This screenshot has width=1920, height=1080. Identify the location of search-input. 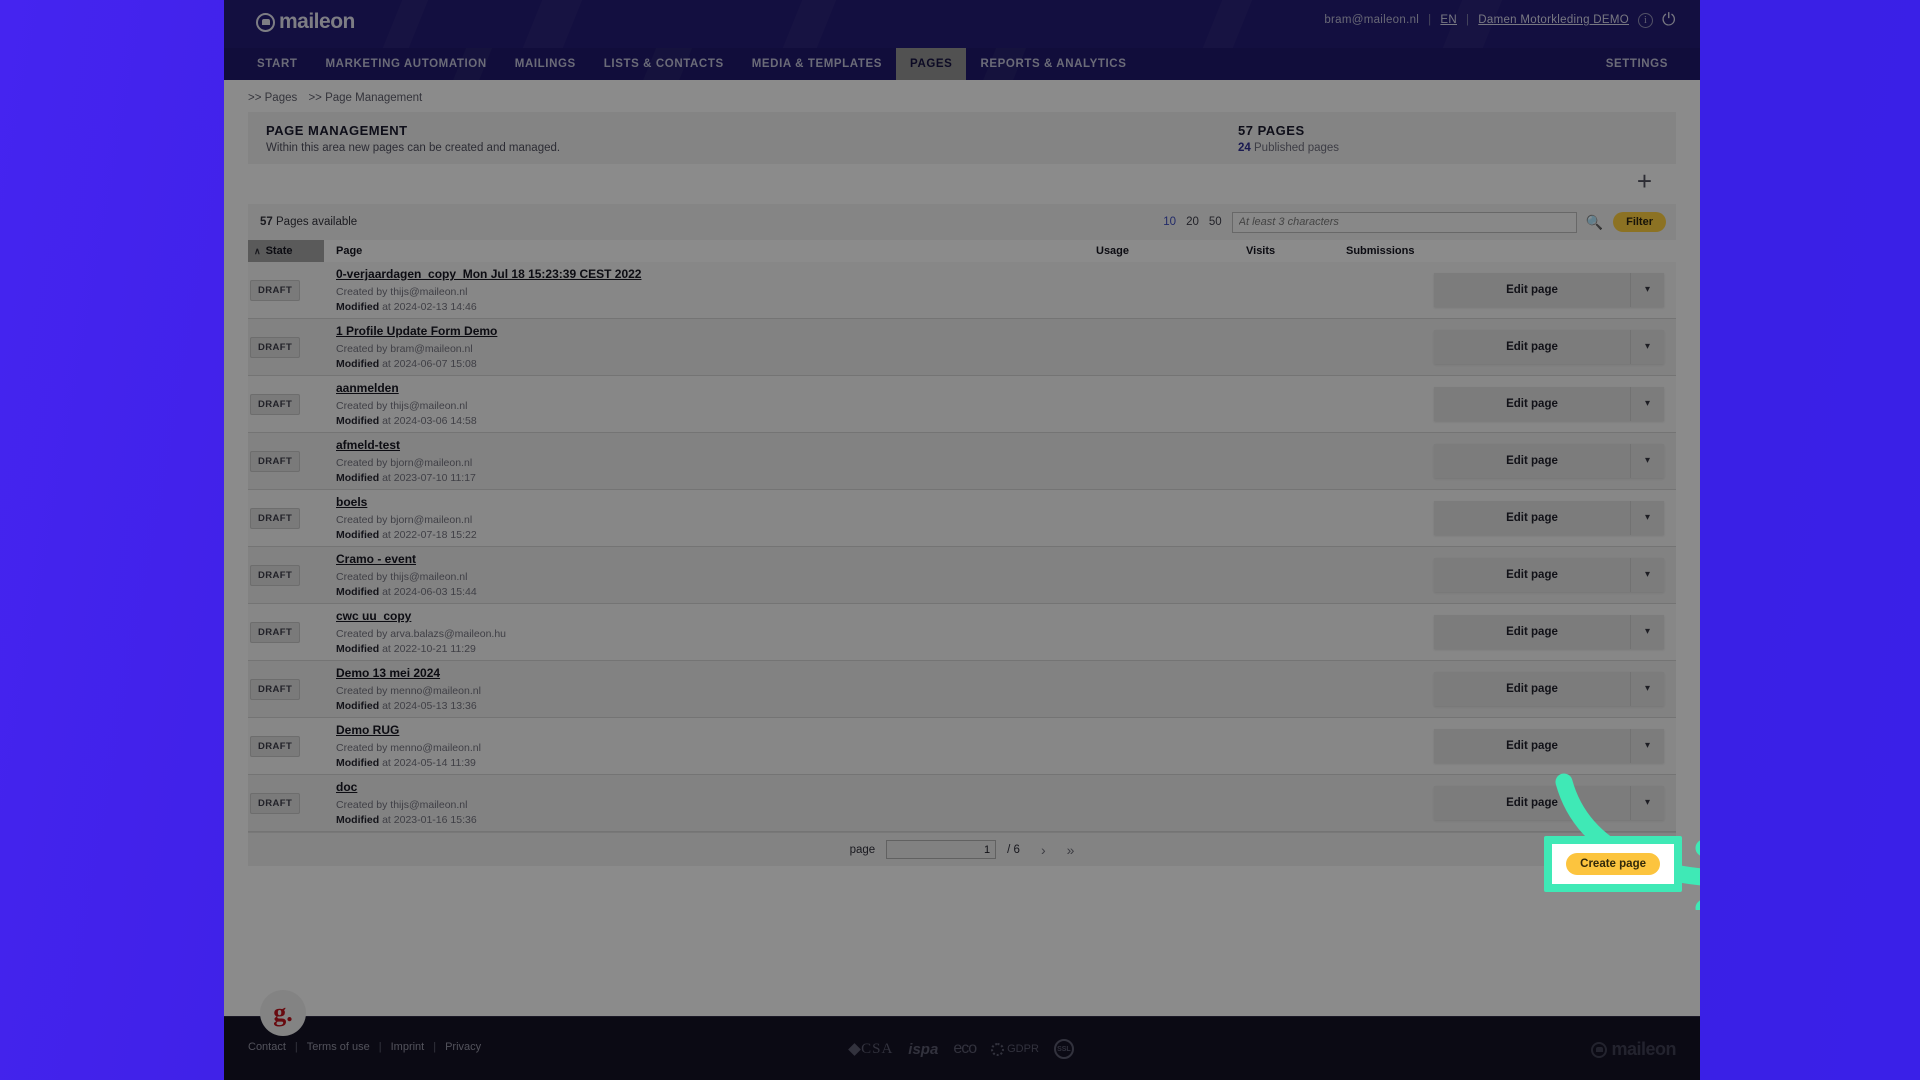
(1404, 222).